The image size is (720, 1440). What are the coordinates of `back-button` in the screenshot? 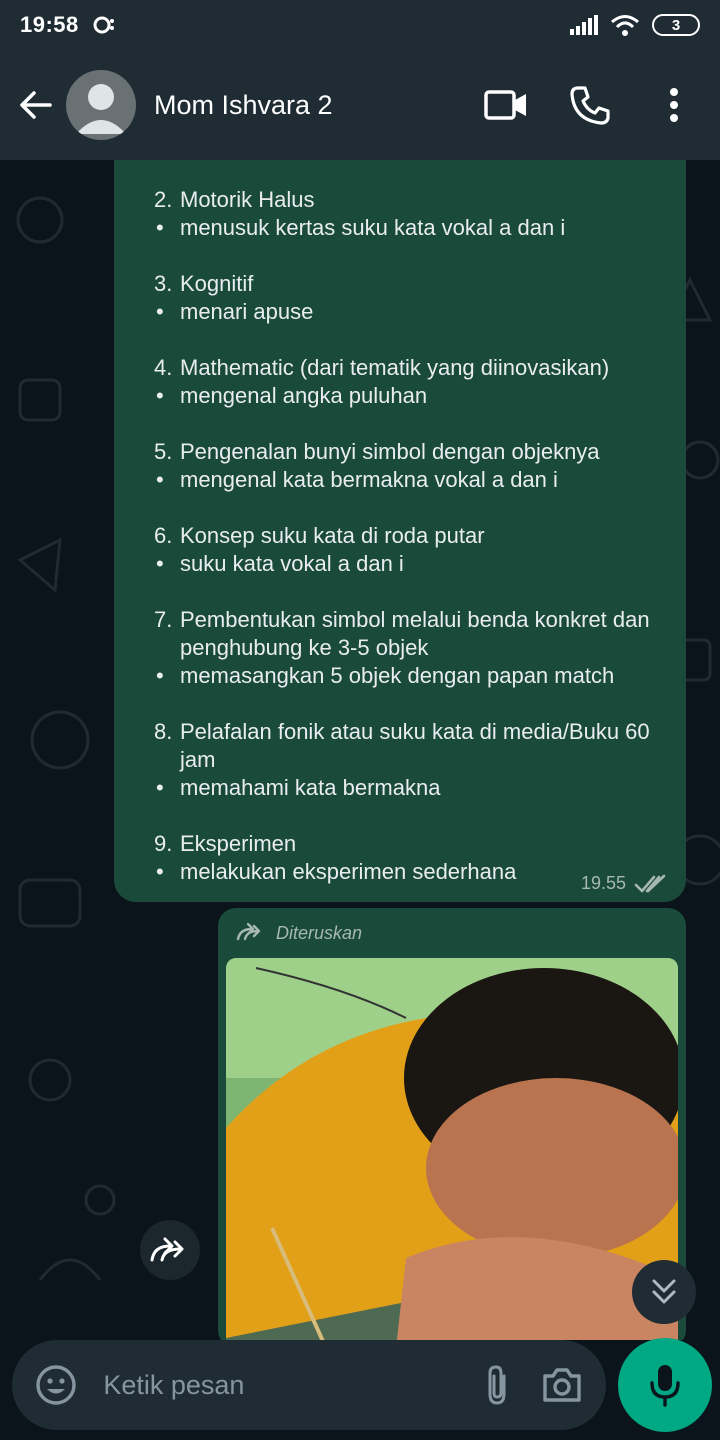 It's located at (36, 105).